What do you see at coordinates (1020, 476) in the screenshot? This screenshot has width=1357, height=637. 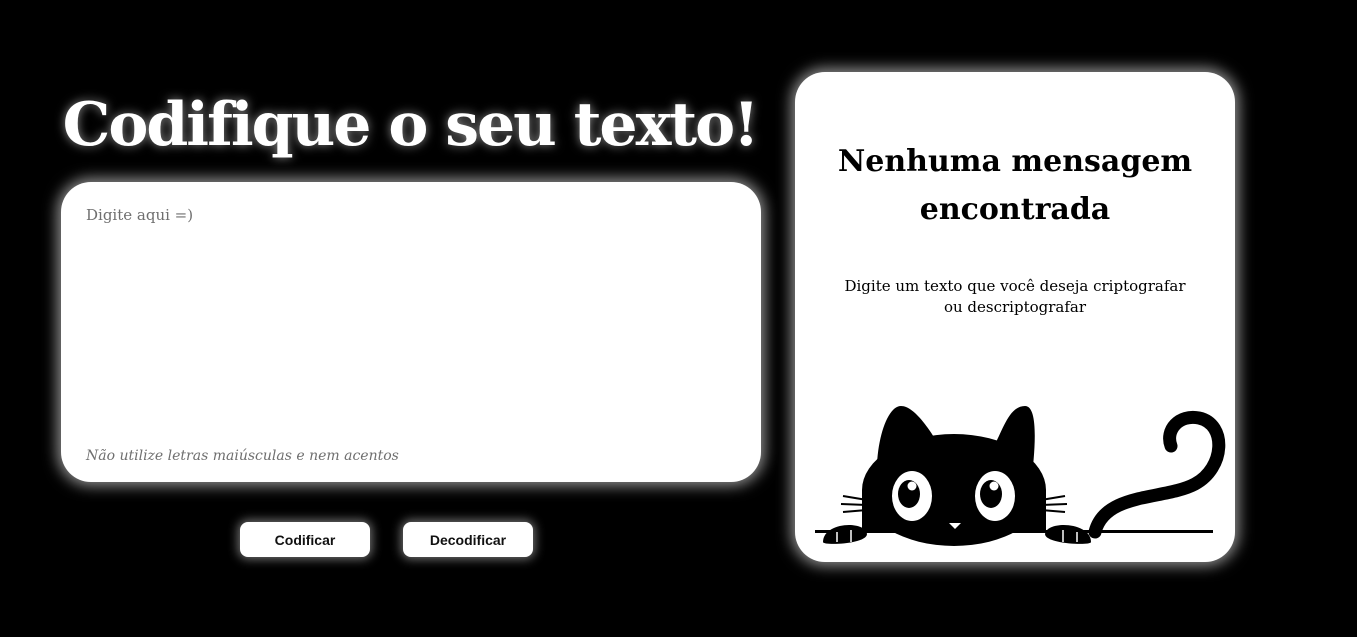 I see `peeking-cat-icon` at bounding box center [1020, 476].